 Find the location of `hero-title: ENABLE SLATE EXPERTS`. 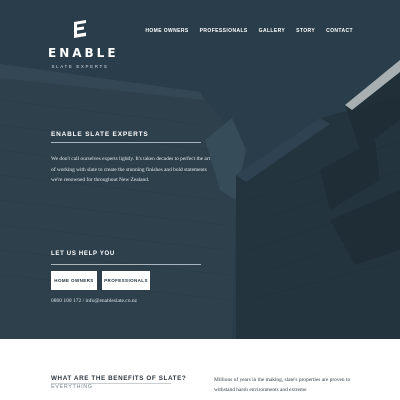

hero-title: ENABLE SLATE EXPERTS is located at coordinates (100, 134).